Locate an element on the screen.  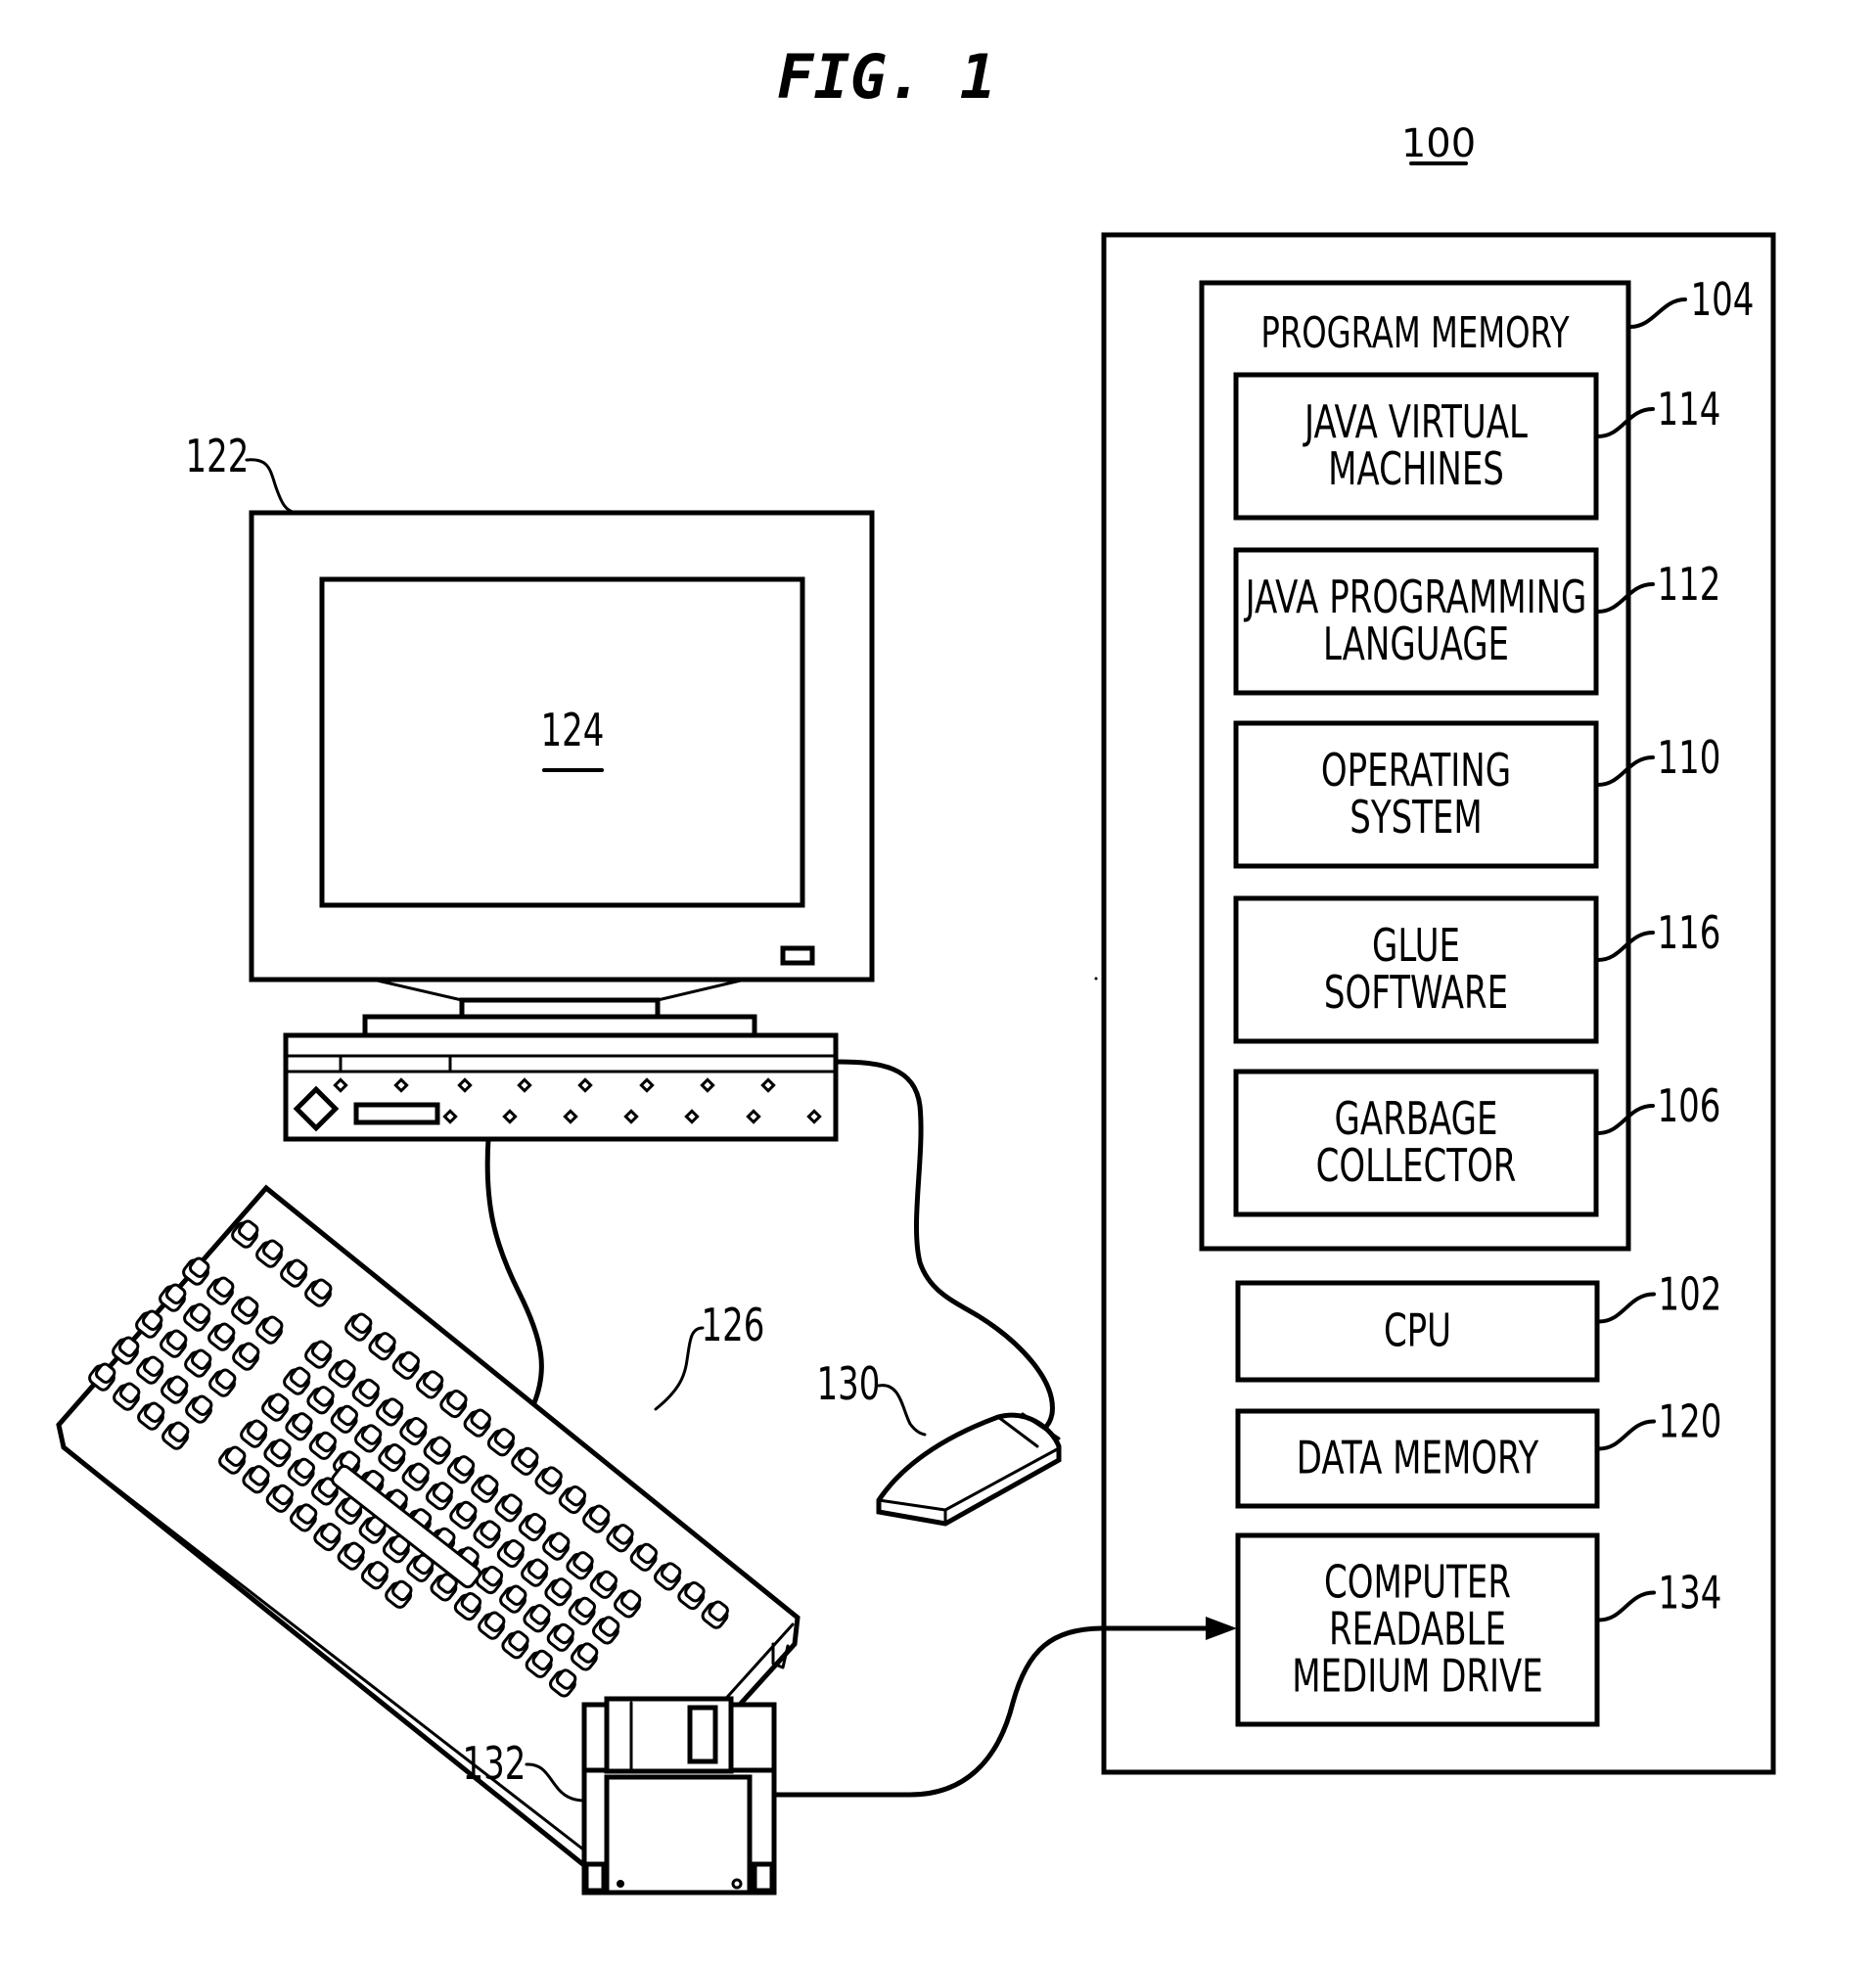
floppy-ref: 132 is located at coordinates (494, 1764).